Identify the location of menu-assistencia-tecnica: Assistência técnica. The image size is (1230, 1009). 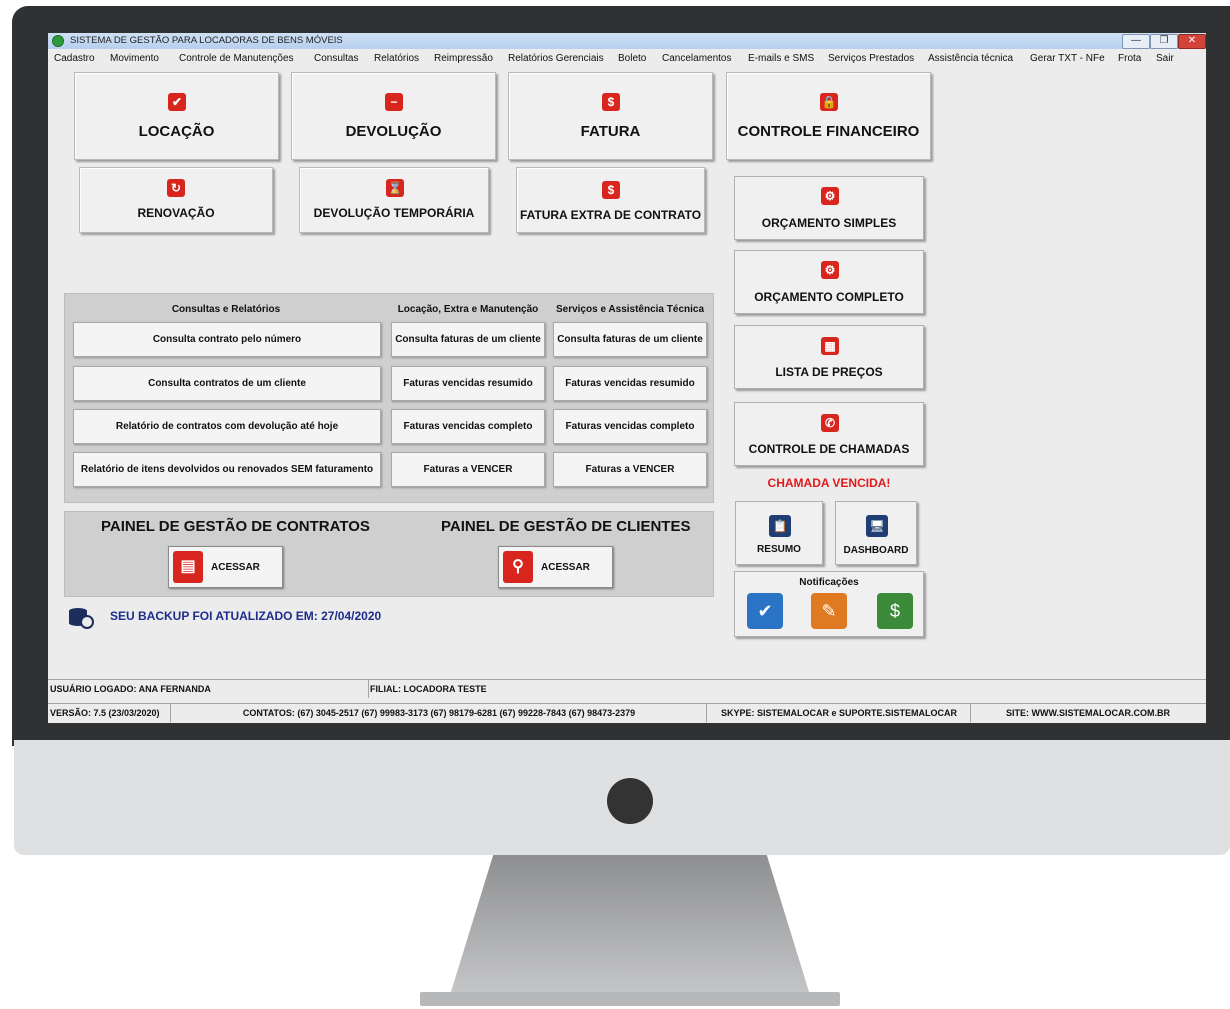
(970, 59).